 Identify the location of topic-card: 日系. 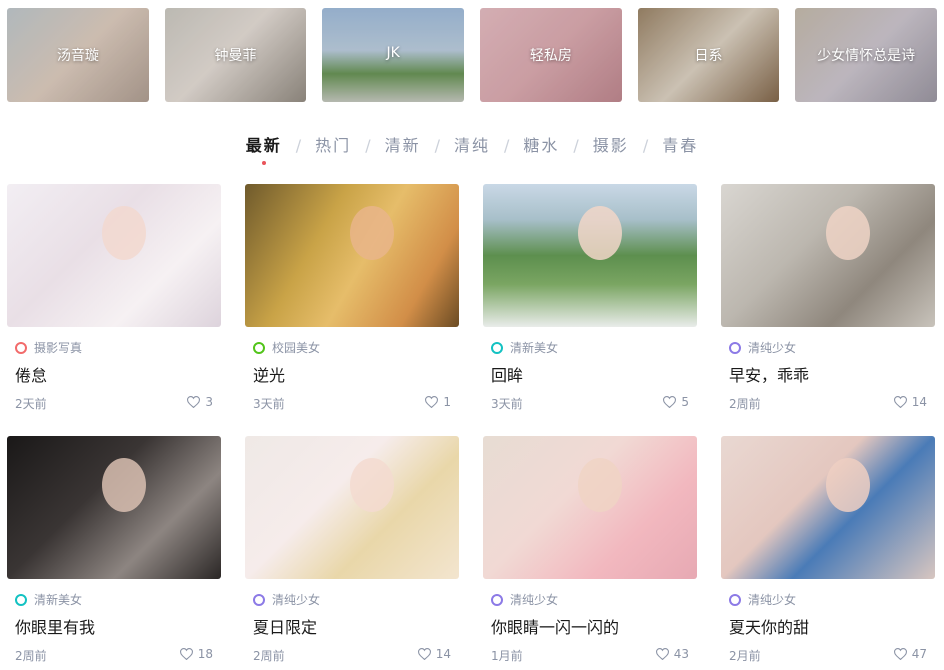
(708, 55).